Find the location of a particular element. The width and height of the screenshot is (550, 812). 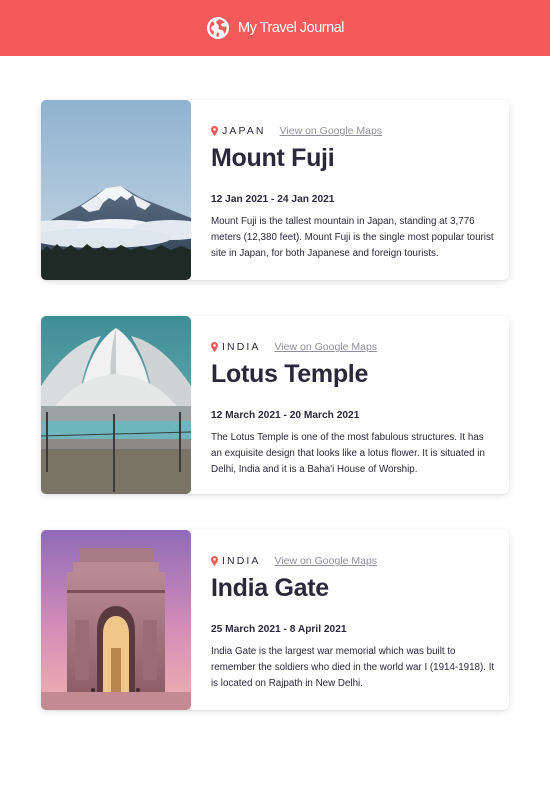

entry-title: Mount Fuji is located at coordinates (273, 158).